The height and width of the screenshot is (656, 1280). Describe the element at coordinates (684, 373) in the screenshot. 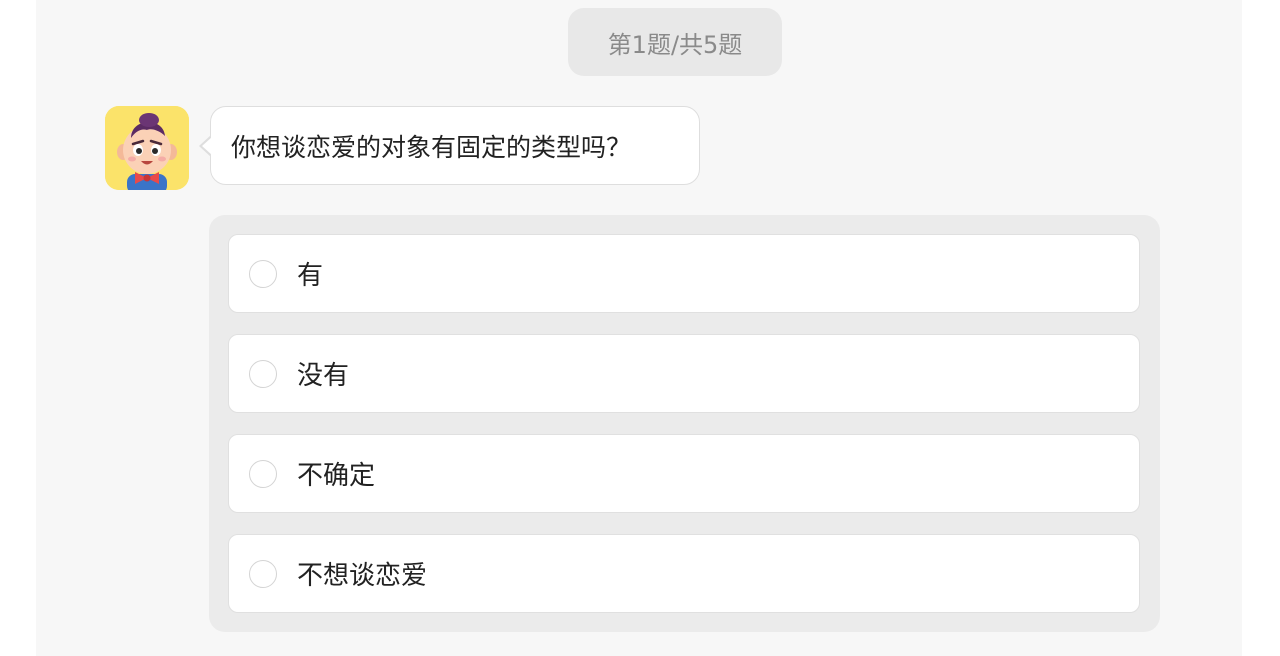

I see `answer-option-2: 没有` at that location.